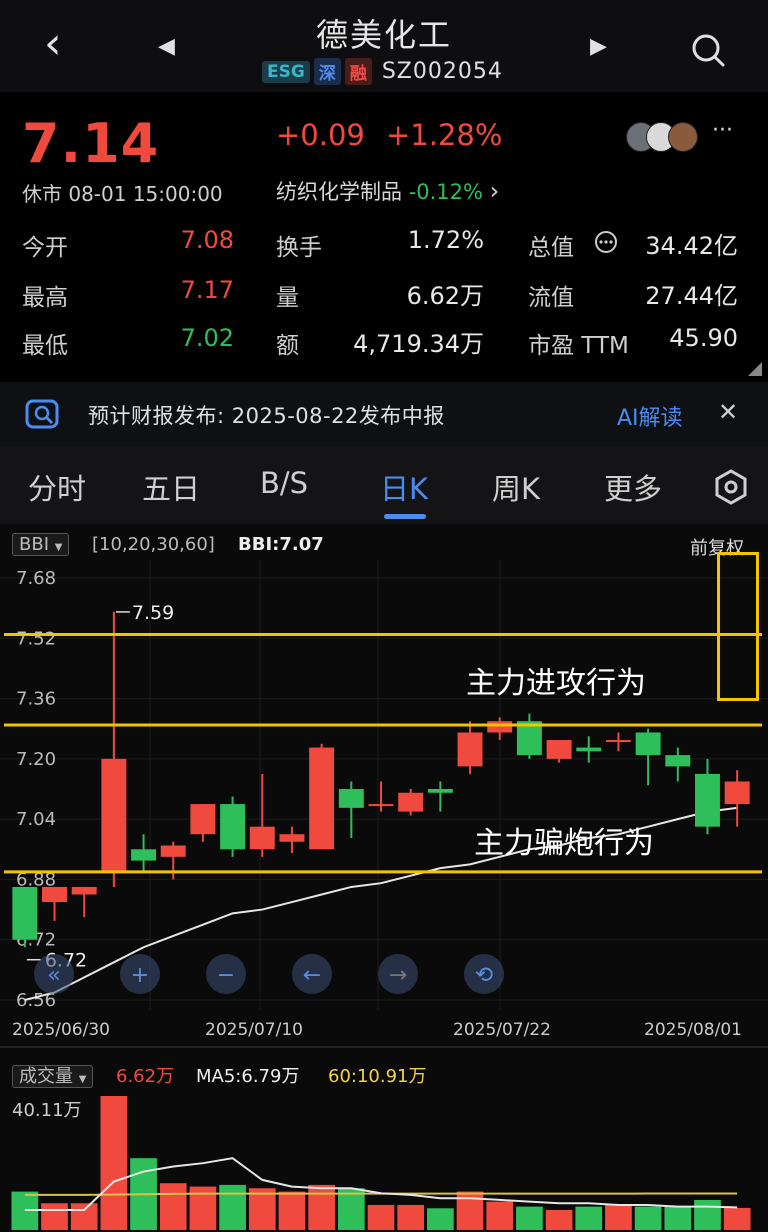  Describe the element at coordinates (445, 296) in the screenshot. I see `stat-value: 6.62万` at that location.